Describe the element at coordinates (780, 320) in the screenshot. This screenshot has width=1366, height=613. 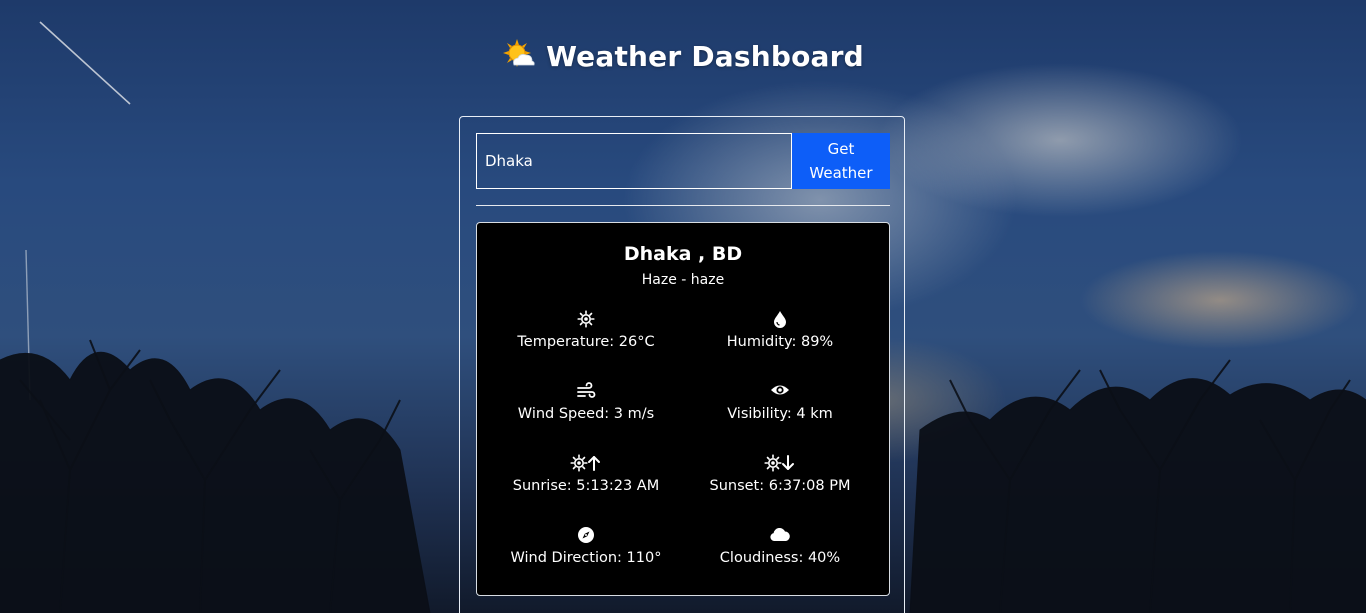
I see `water-drop-icon` at that location.